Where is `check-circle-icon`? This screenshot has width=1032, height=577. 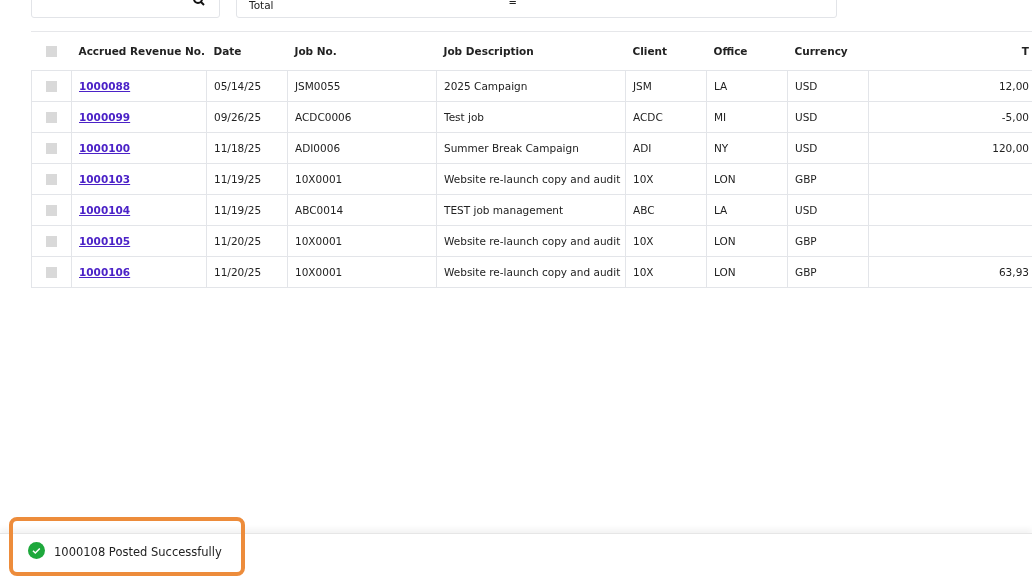
check-circle-icon is located at coordinates (36, 550).